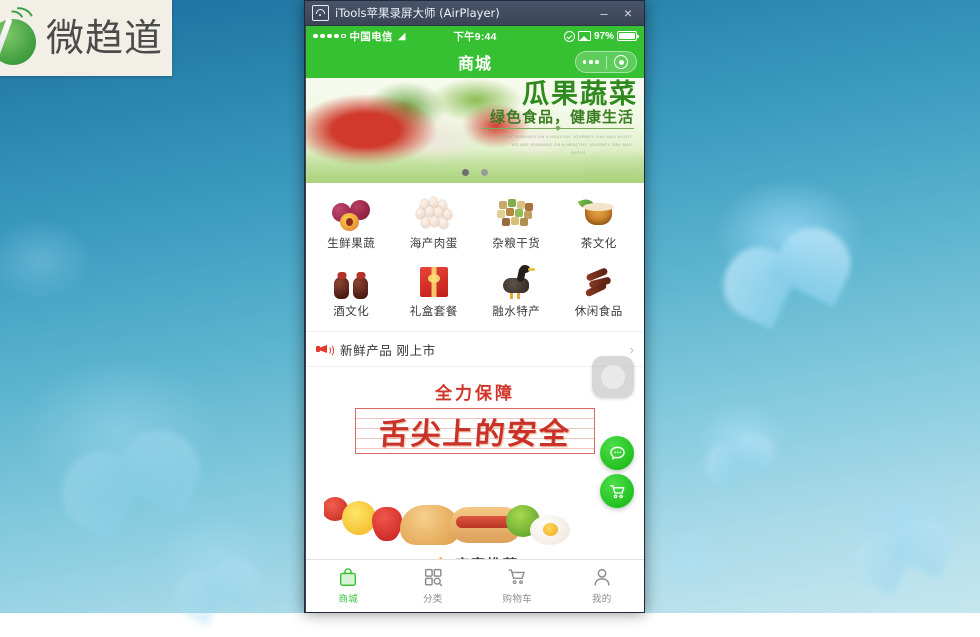  I want to click on shopping-cart-icon, so click(617, 491).